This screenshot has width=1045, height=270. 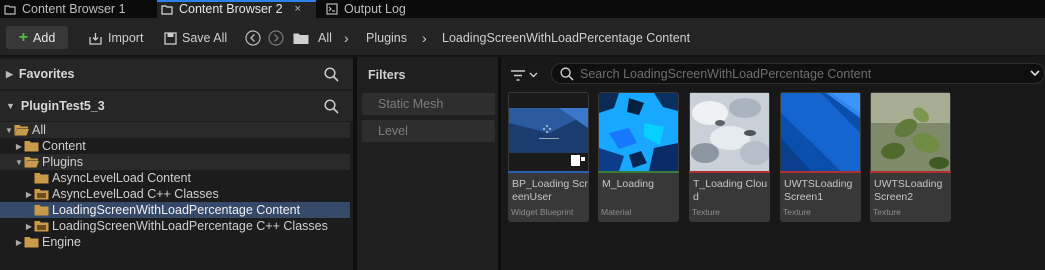 What do you see at coordinates (428, 131) in the screenshot?
I see `filter-level: Level` at bounding box center [428, 131].